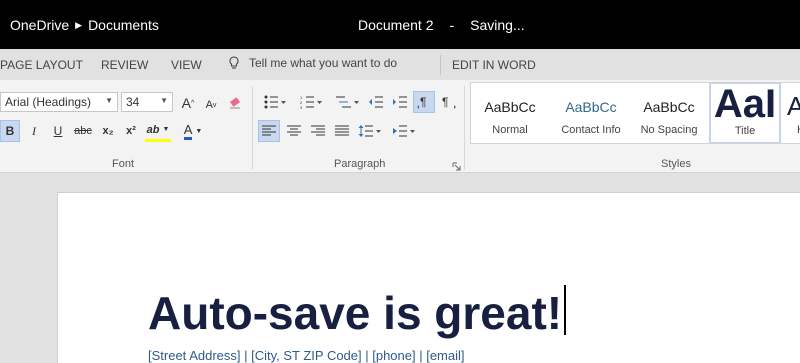 The width and height of the screenshot is (800, 363). I want to click on rtl-direction-button: ¶, so click(449, 102).